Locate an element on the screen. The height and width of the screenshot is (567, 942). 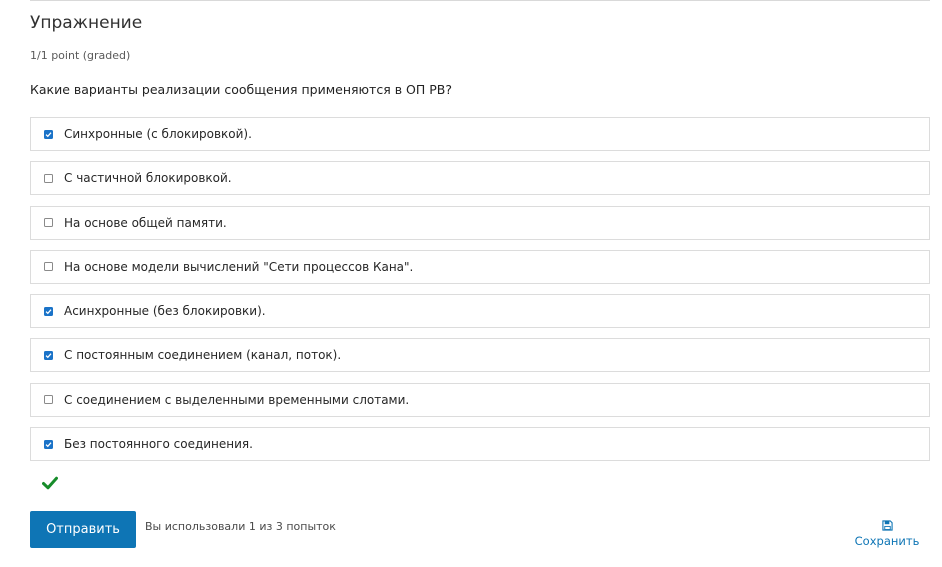
problem-title: Упражнение is located at coordinates (86, 23).